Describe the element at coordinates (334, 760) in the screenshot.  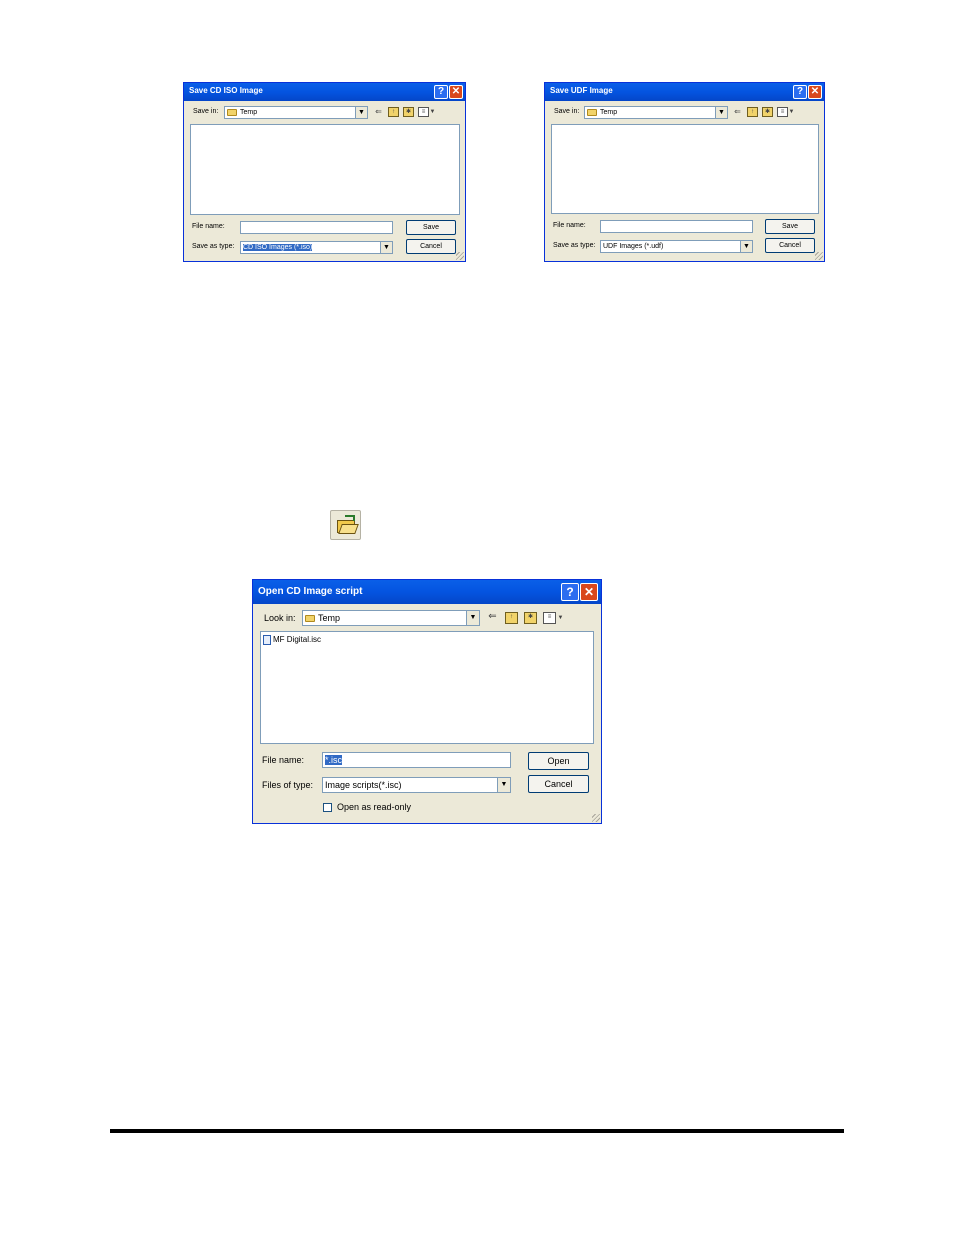
I see `file-name-value: *.isc` at that location.